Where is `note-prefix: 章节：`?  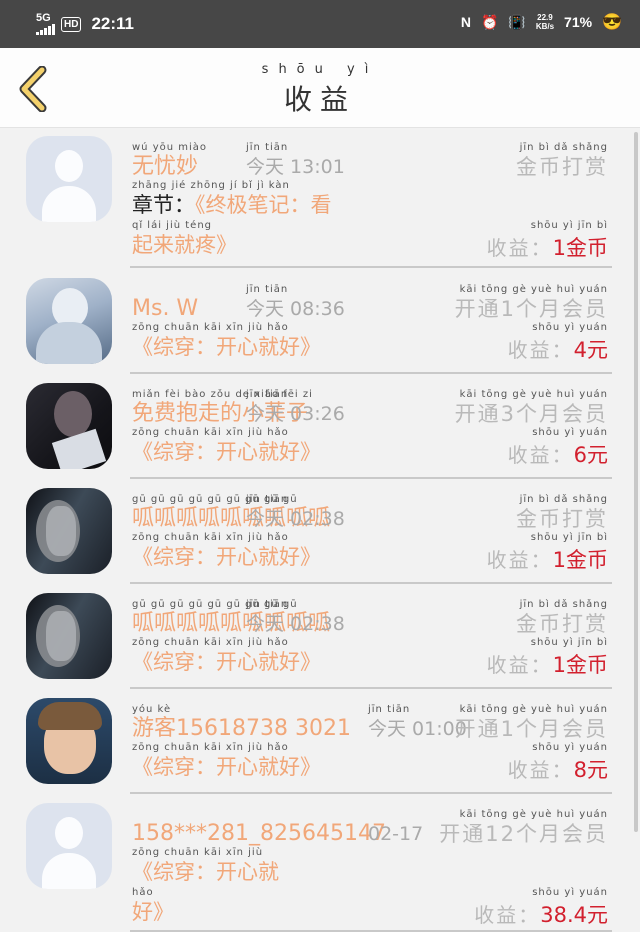
note-prefix: 章节： is located at coordinates (163, 205).